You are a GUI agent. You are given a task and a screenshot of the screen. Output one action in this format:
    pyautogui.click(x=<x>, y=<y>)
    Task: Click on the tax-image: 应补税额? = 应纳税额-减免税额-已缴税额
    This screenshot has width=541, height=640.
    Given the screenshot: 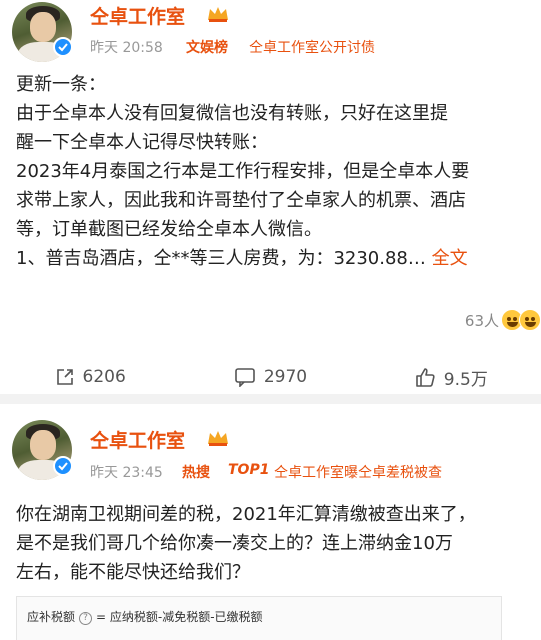 What is the action you would take?
    pyautogui.click(x=259, y=618)
    